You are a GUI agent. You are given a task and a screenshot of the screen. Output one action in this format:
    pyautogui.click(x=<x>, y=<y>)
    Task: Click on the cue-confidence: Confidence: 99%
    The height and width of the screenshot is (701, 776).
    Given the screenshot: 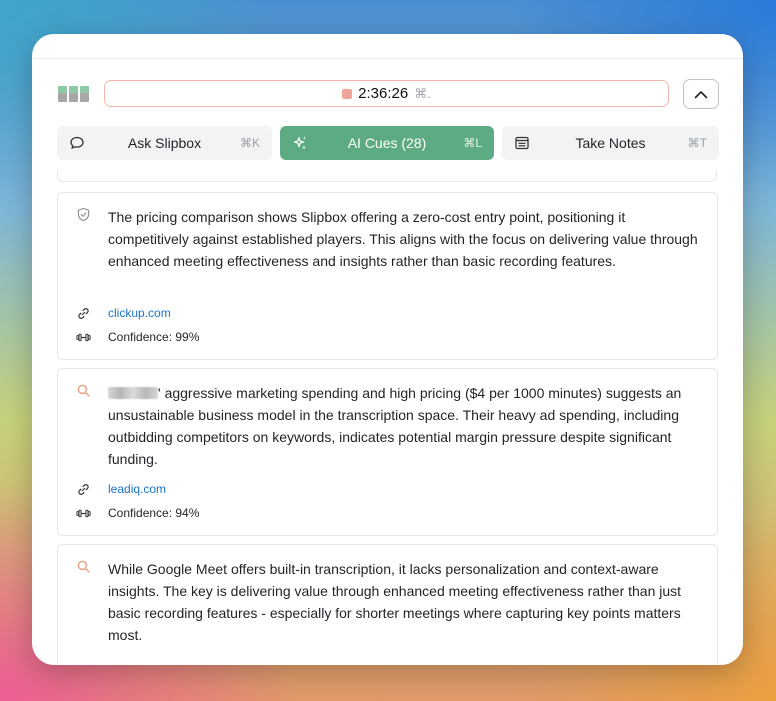 What is the action you would take?
    pyautogui.click(x=137, y=337)
    